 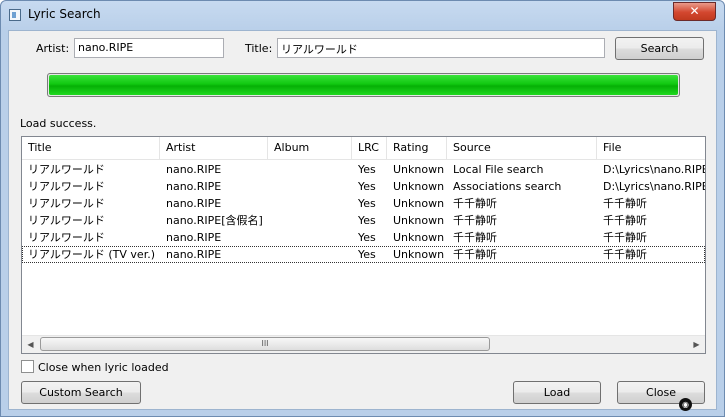 What do you see at coordinates (557, 392) in the screenshot?
I see `load-button: Load` at bounding box center [557, 392].